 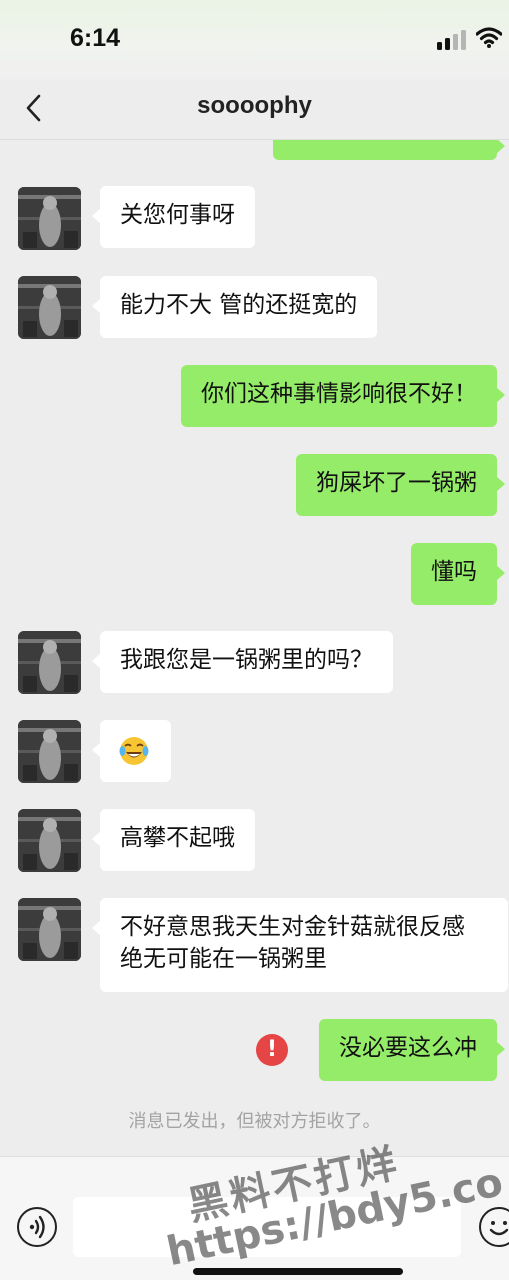 What do you see at coordinates (234, 307) in the screenshot?
I see `message-bubble-incoming: 能力不大 管的还挺宽的` at bounding box center [234, 307].